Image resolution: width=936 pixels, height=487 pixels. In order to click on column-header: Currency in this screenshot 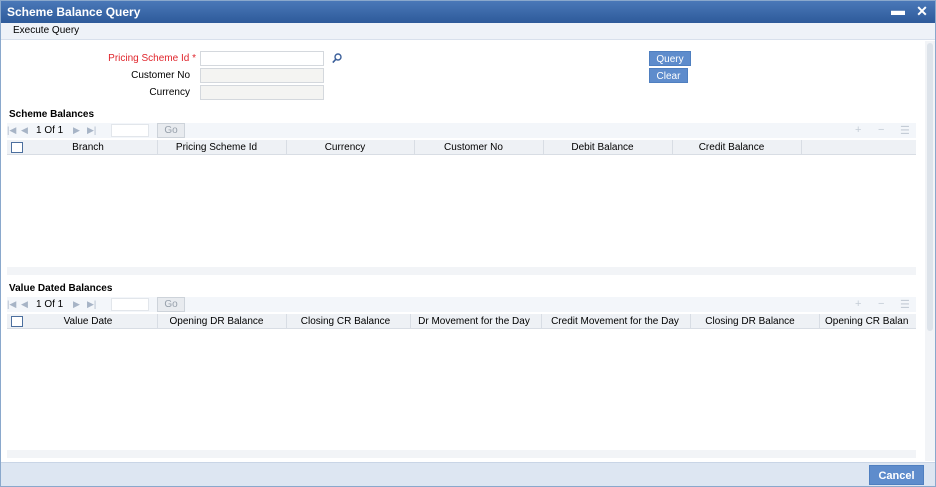, I will do `click(345, 147)`.